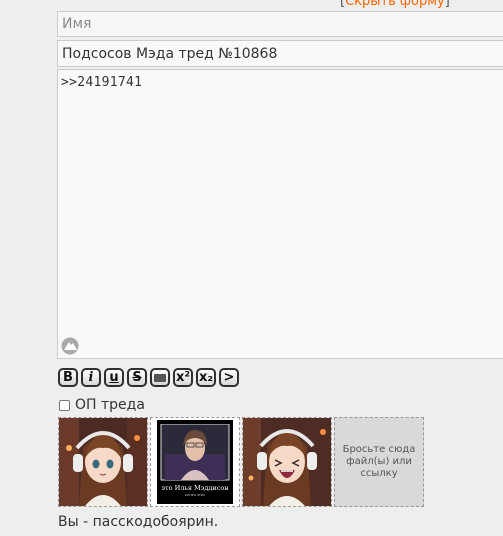 The height and width of the screenshot is (536, 503). Describe the element at coordinates (280, 53) in the screenshot. I see `subject-input: Подсосов Мэда тред №10868` at that location.